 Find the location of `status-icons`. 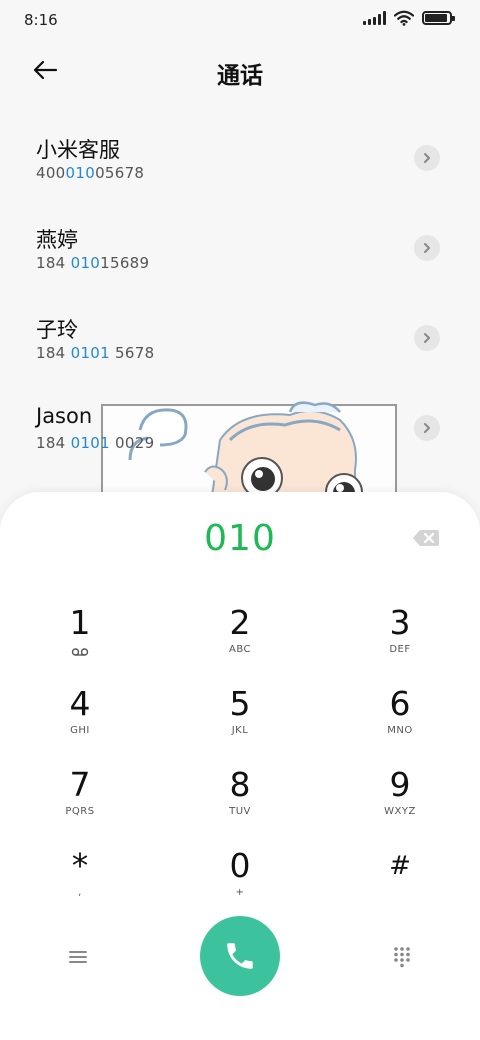

status-icons is located at coordinates (409, 18).